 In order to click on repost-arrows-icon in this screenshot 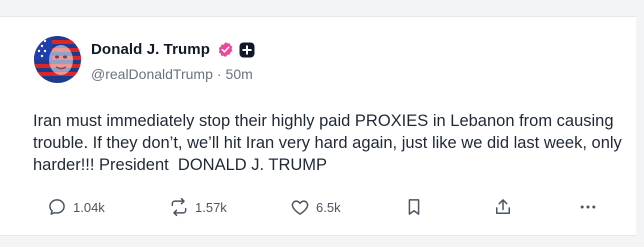, I will do `click(179, 207)`.